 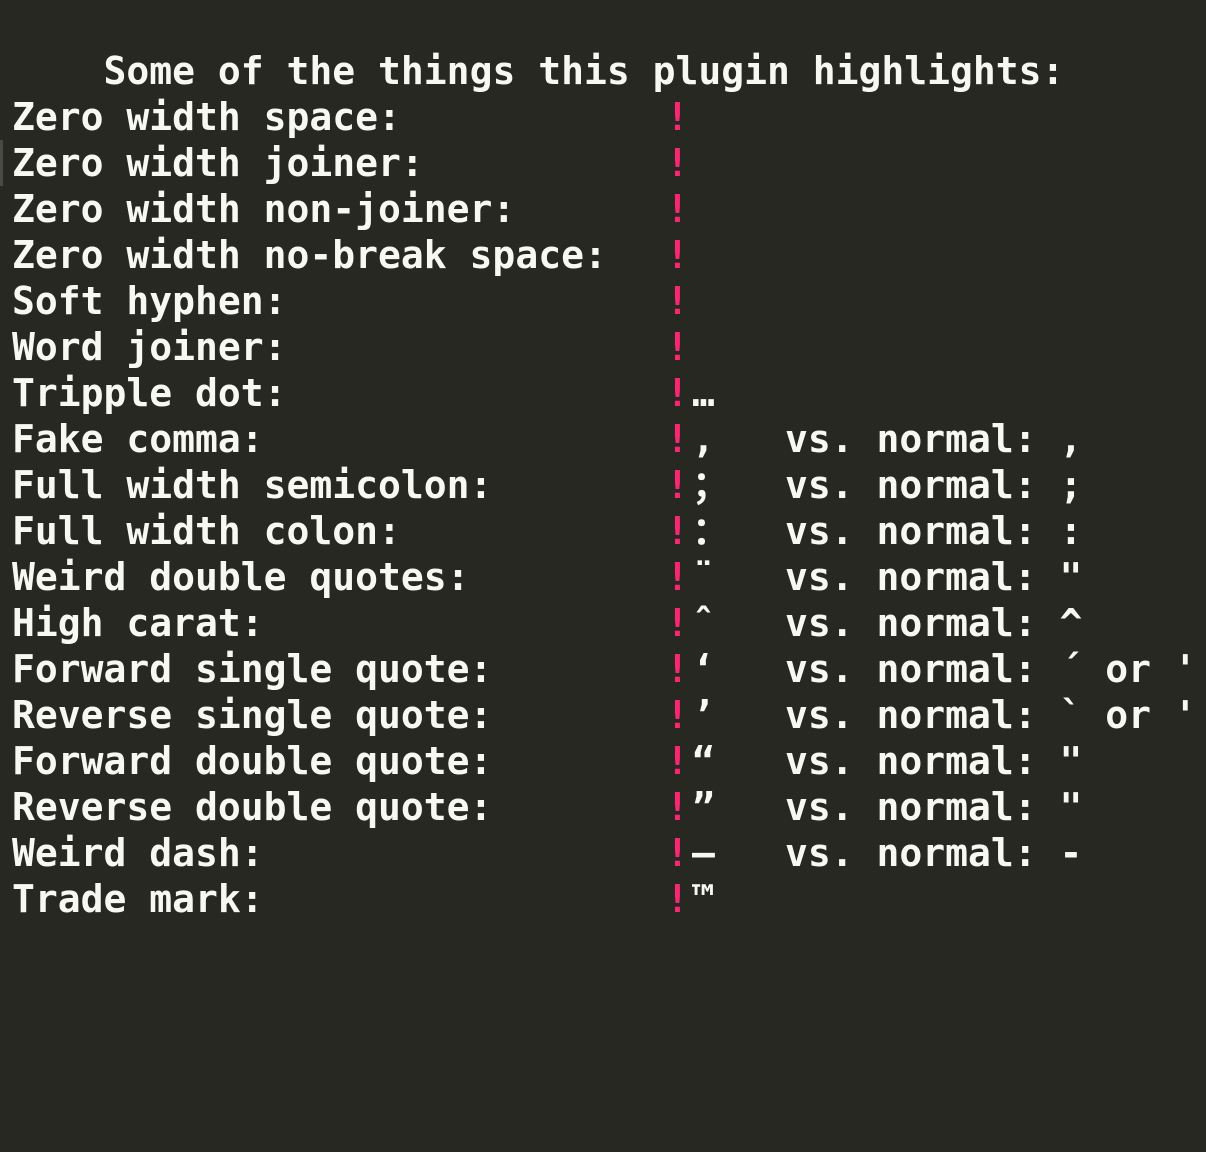 I want to click on row-label: Zero width joiner:, so click(x=218, y=163).